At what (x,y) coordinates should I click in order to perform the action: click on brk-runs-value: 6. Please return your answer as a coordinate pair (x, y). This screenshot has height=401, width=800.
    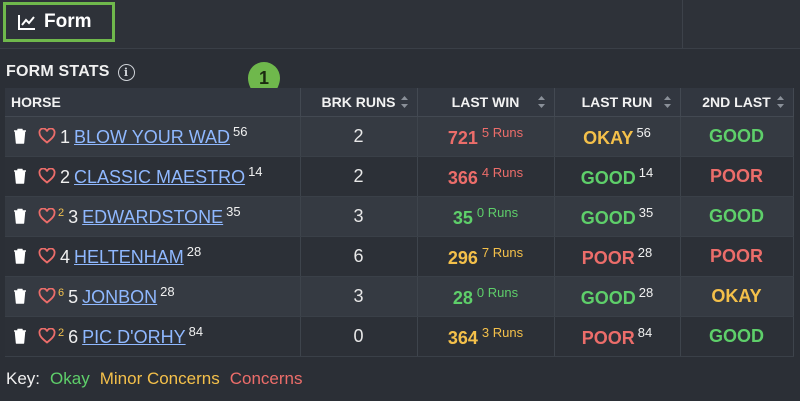
    Looking at the image, I should click on (358, 256).